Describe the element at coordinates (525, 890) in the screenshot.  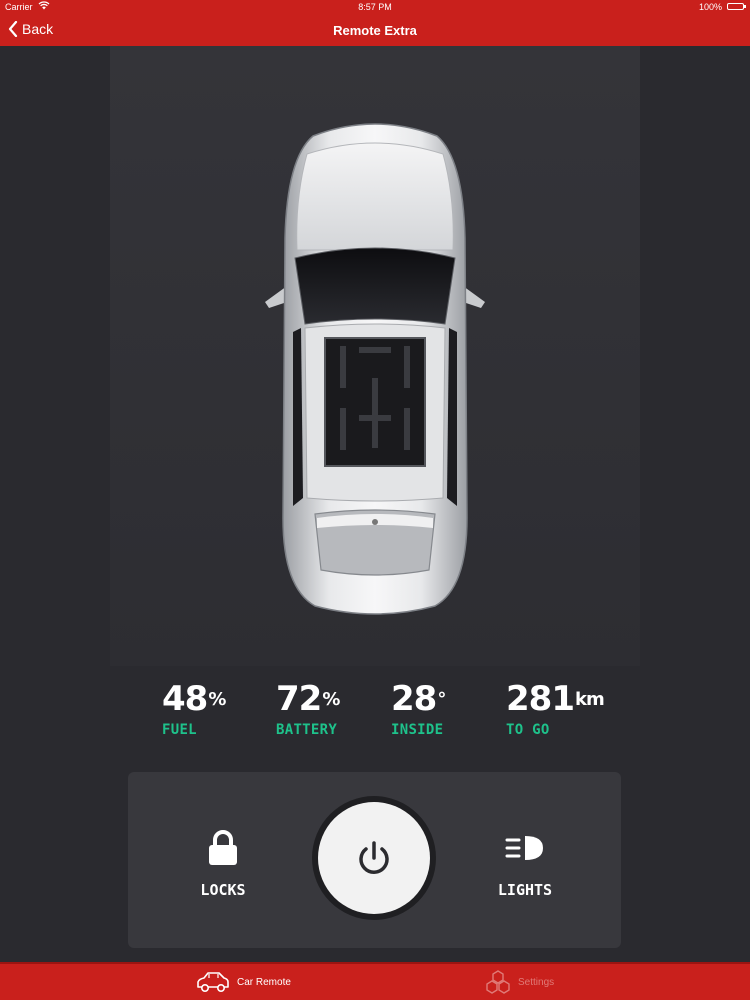
I see `lights-label: LIGHTS` at that location.